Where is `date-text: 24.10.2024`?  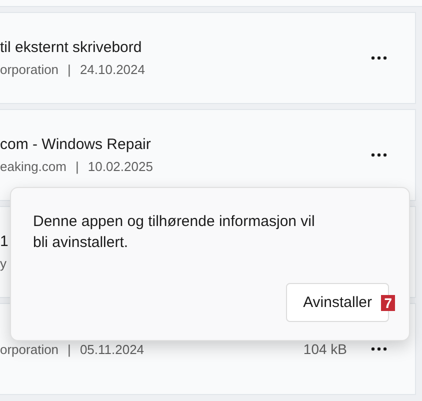
date-text: 24.10.2024 is located at coordinates (113, 69).